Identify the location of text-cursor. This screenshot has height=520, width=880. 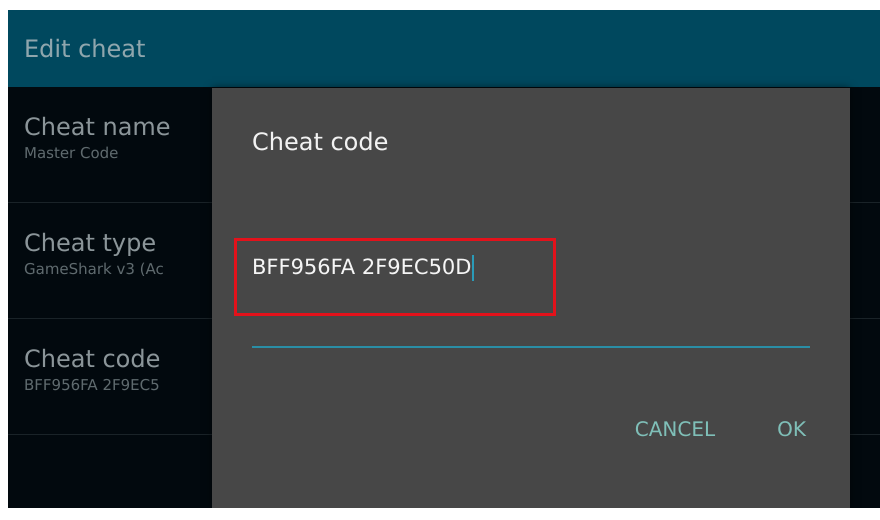
(473, 267).